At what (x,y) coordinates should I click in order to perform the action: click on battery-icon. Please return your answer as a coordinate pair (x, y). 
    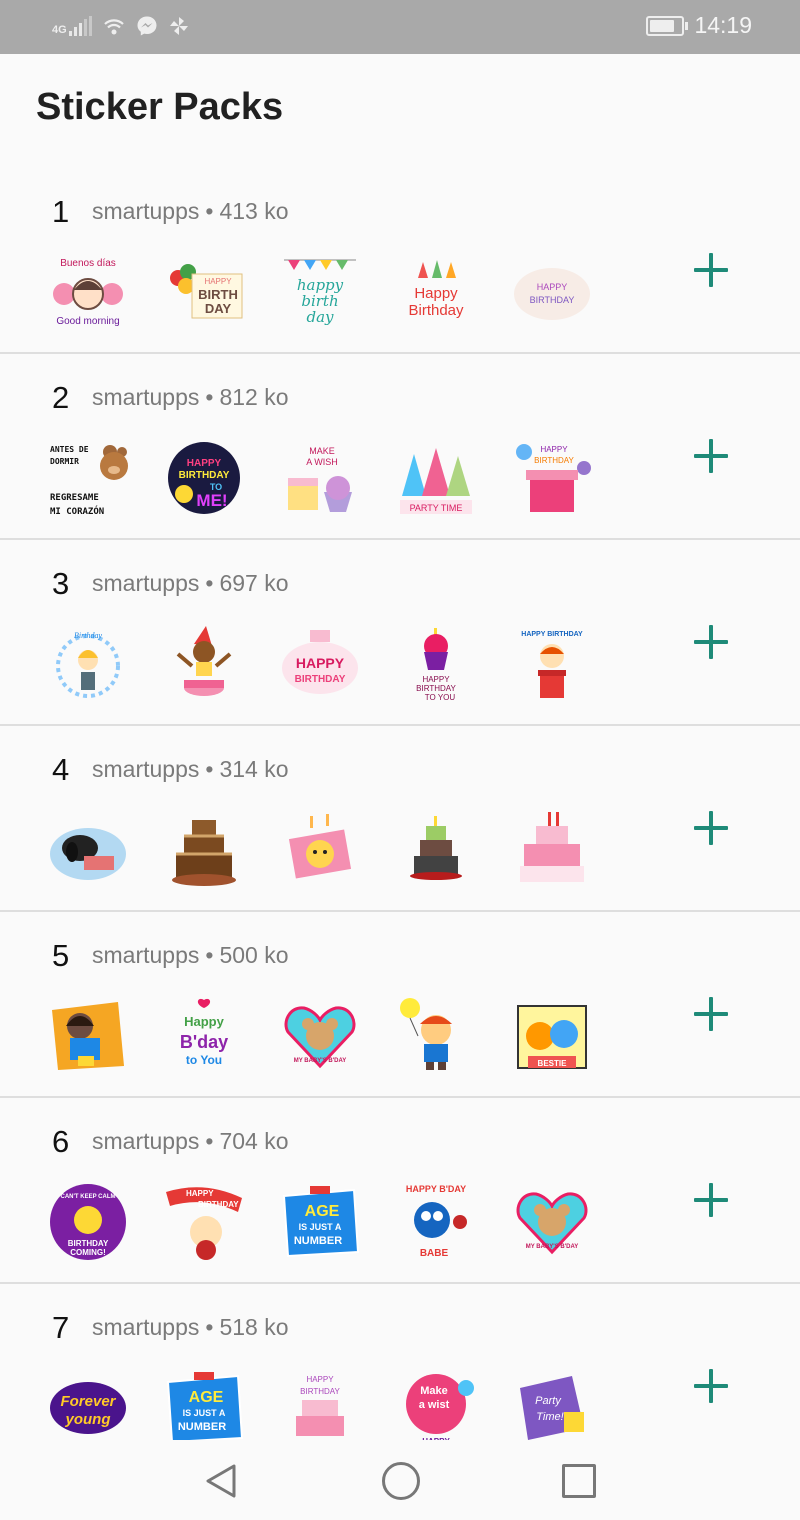
    Looking at the image, I should click on (667, 25).